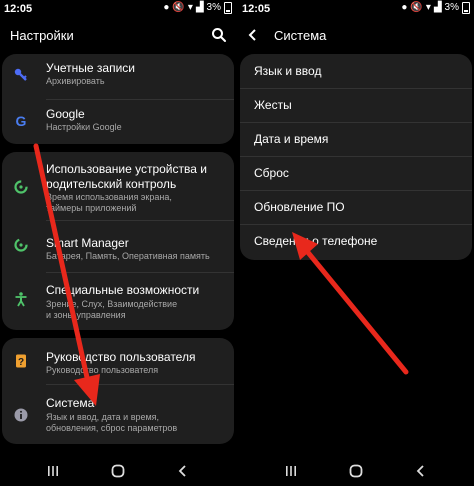 This screenshot has height=486, width=474. What do you see at coordinates (118, 76) in the screenshot?
I see `settings-item-accounts: Учетные записи Архивировать` at bounding box center [118, 76].